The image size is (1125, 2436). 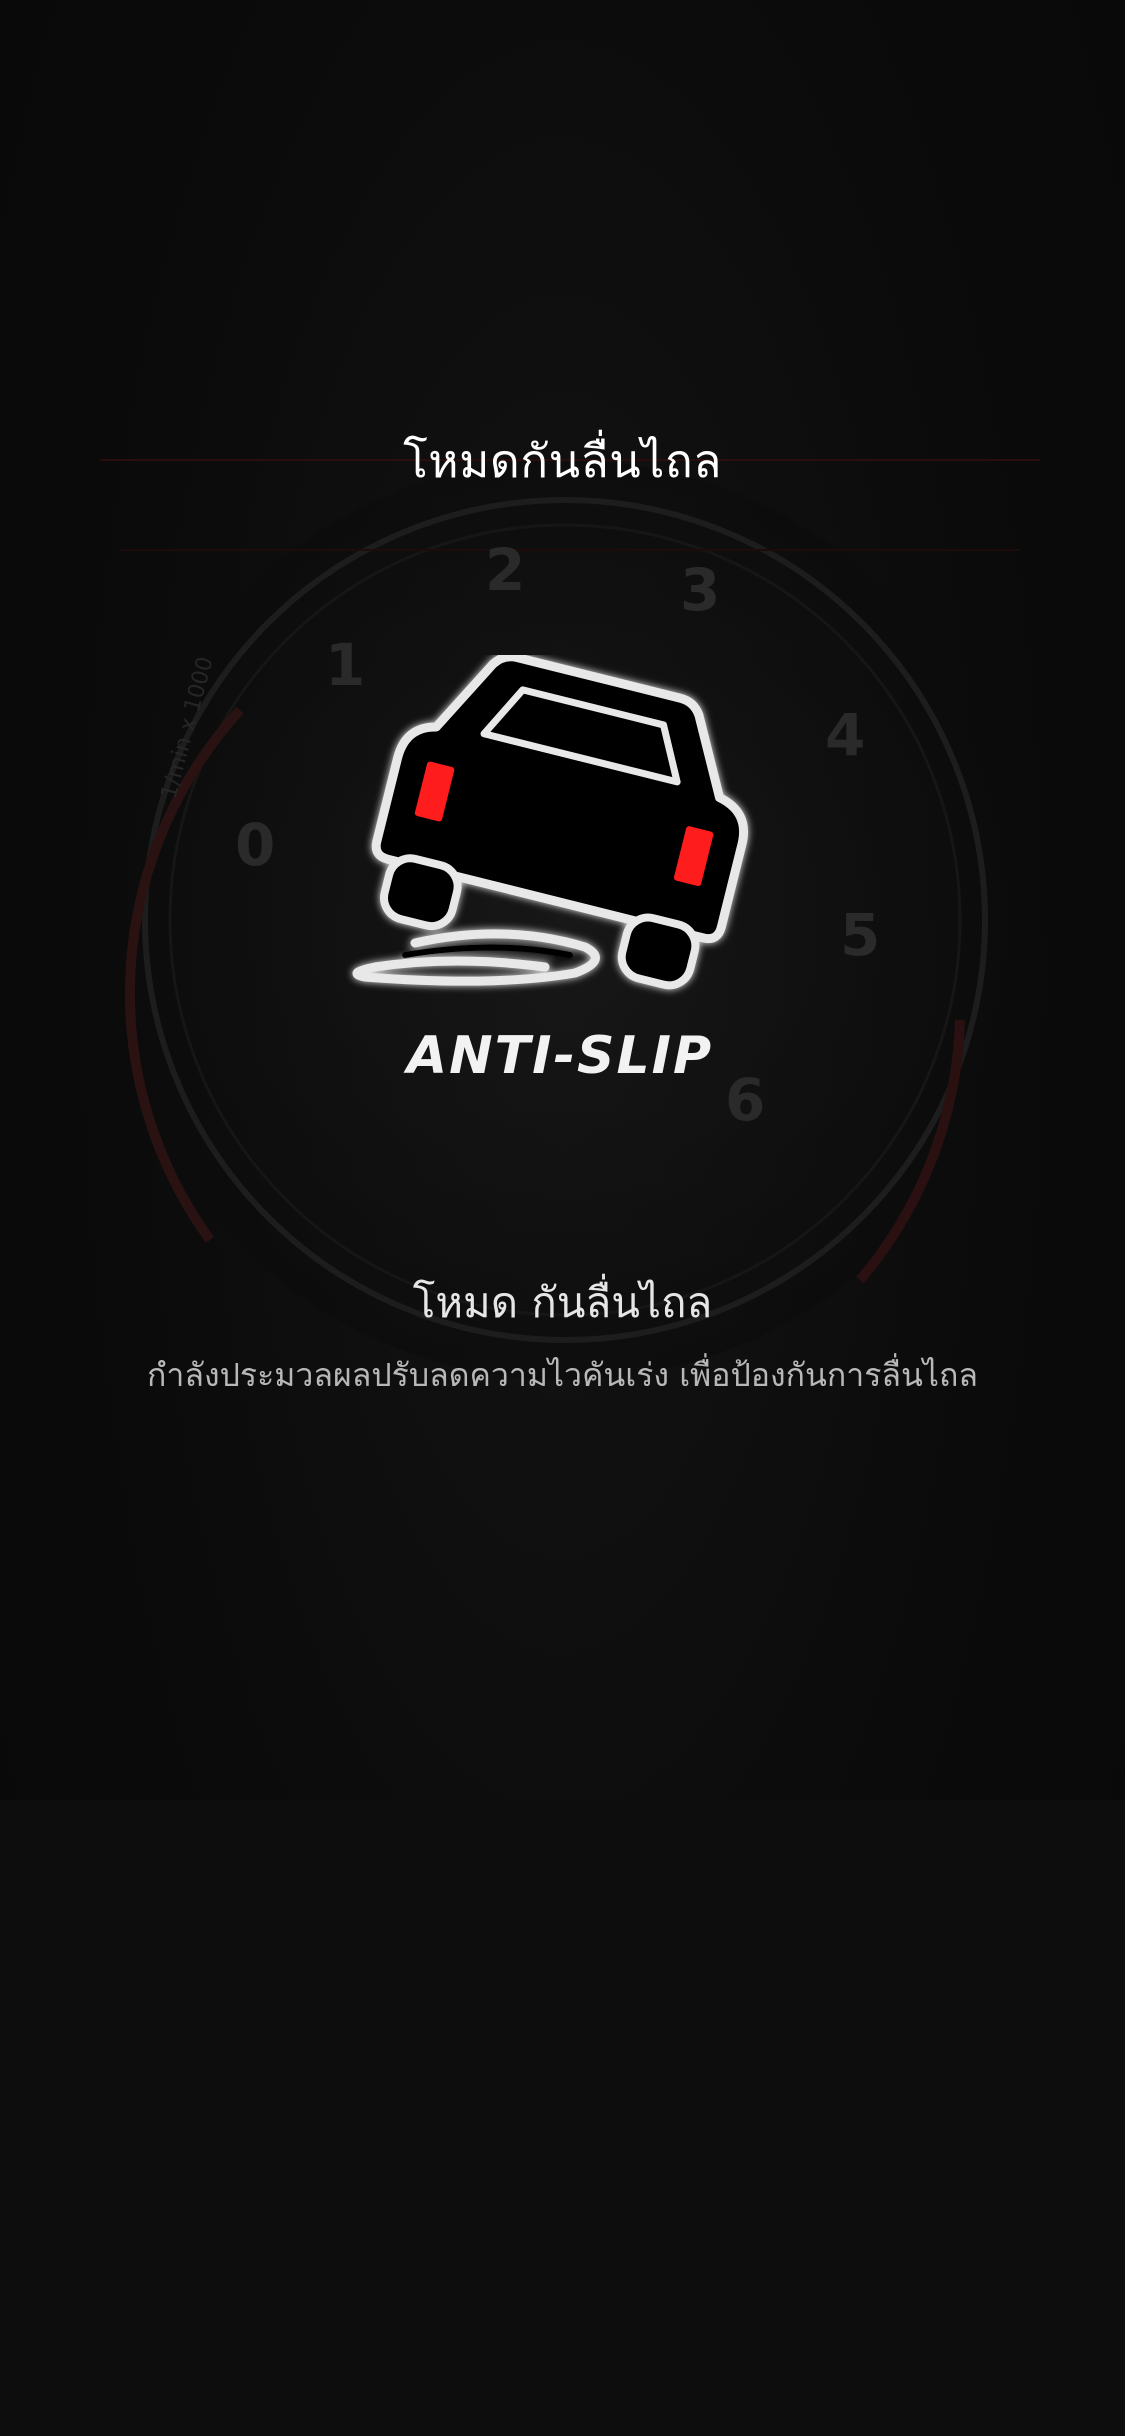 What do you see at coordinates (860, 935) in the screenshot?
I see `gauge-tick-5: 5` at bounding box center [860, 935].